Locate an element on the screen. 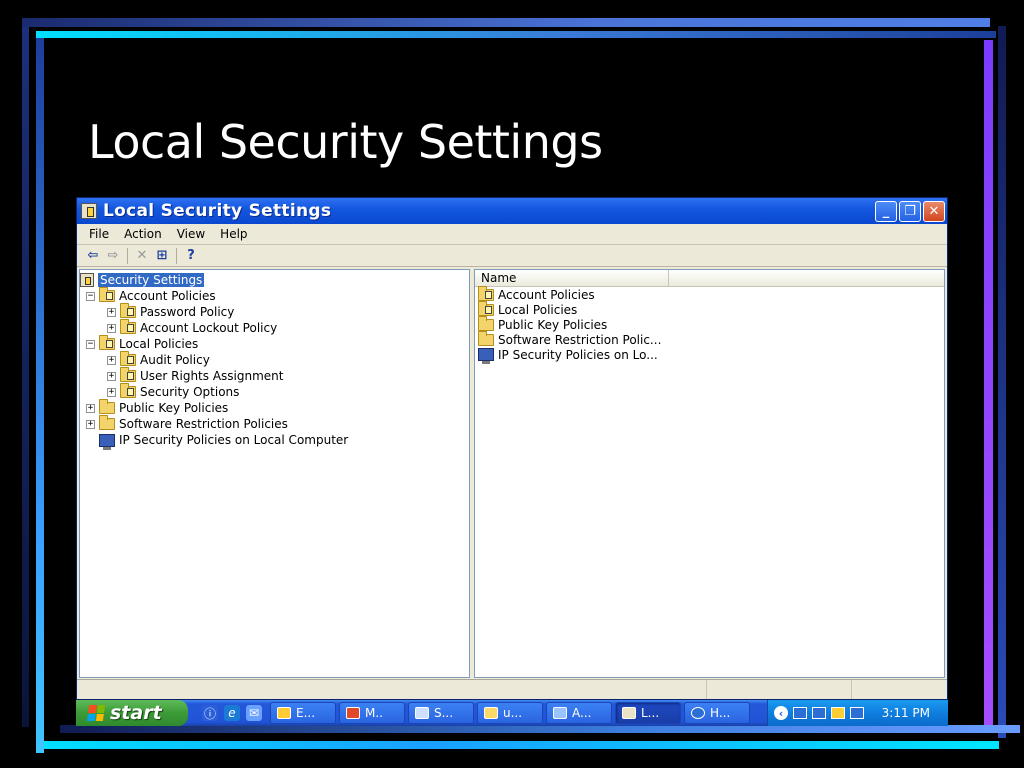  tree-item-password-policy: + Password Policy is located at coordinates (274, 311).